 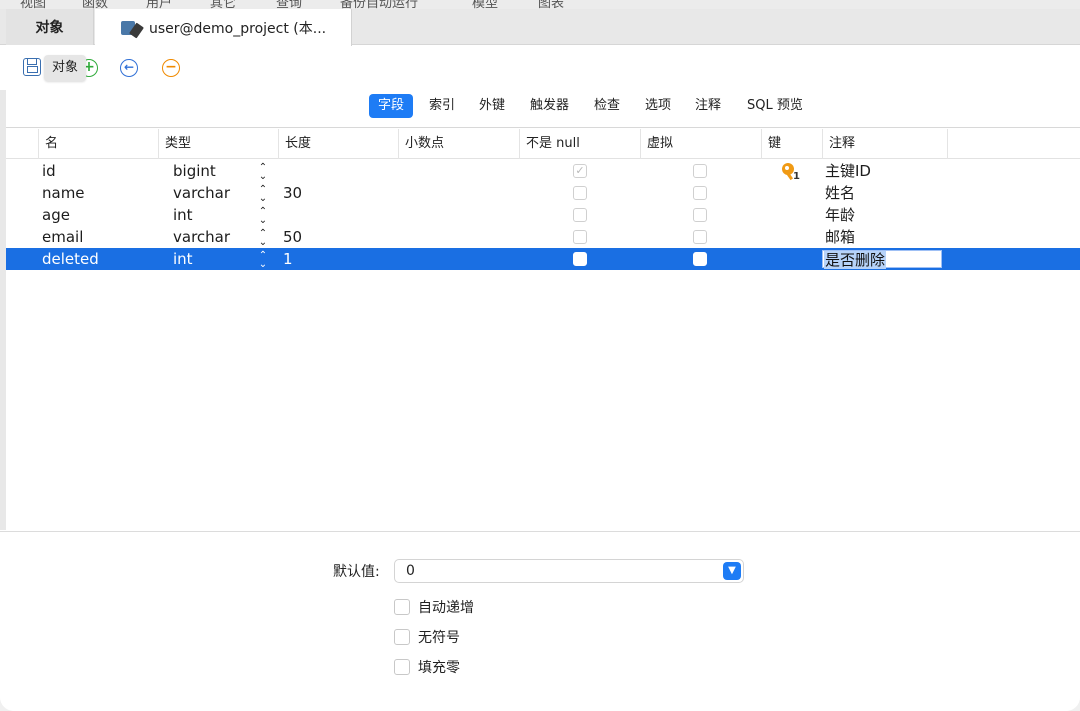 What do you see at coordinates (569, 571) in the screenshot?
I see `default-value-combo: 0 ▼` at bounding box center [569, 571].